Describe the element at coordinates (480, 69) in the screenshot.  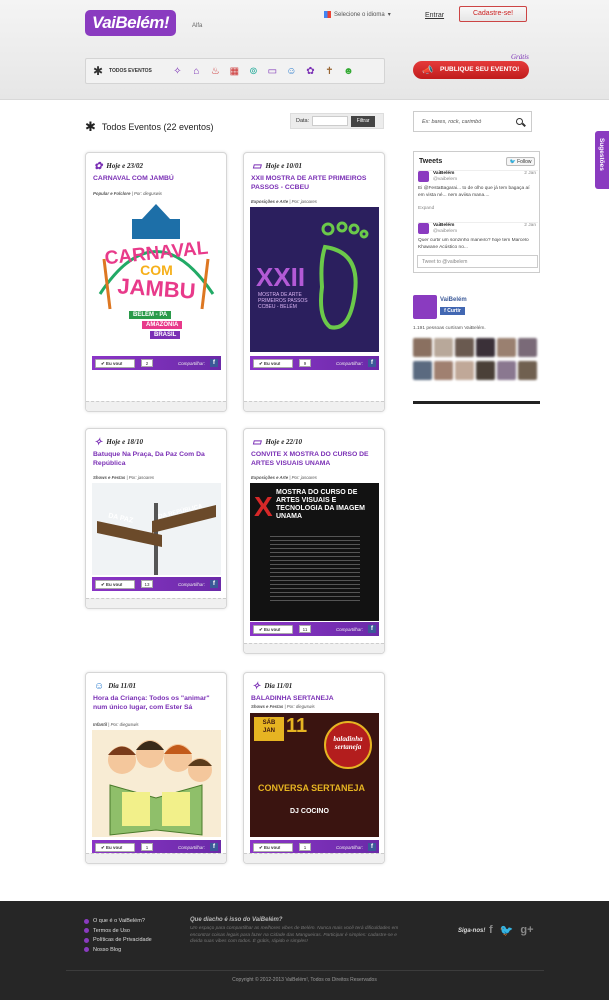
I see `publish-label: PUBLIQUE SEU EVENTO!` at that location.